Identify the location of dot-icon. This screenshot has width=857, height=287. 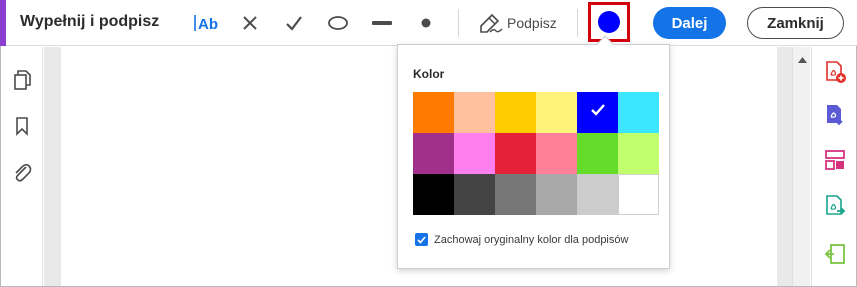
(426, 23).